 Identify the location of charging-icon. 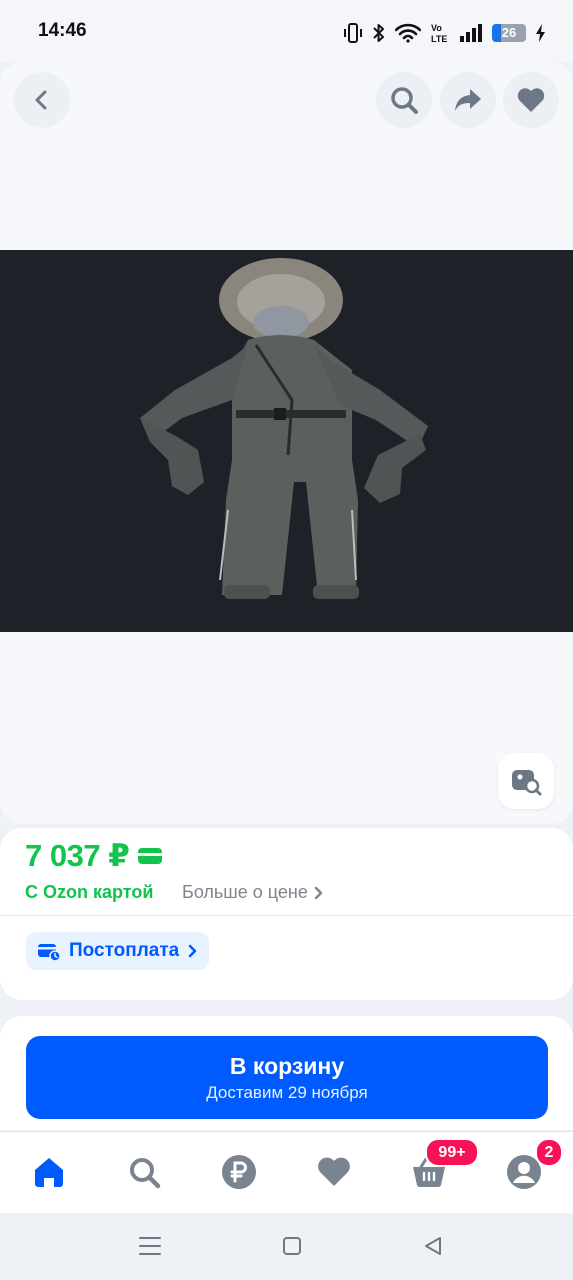
(540, 33).